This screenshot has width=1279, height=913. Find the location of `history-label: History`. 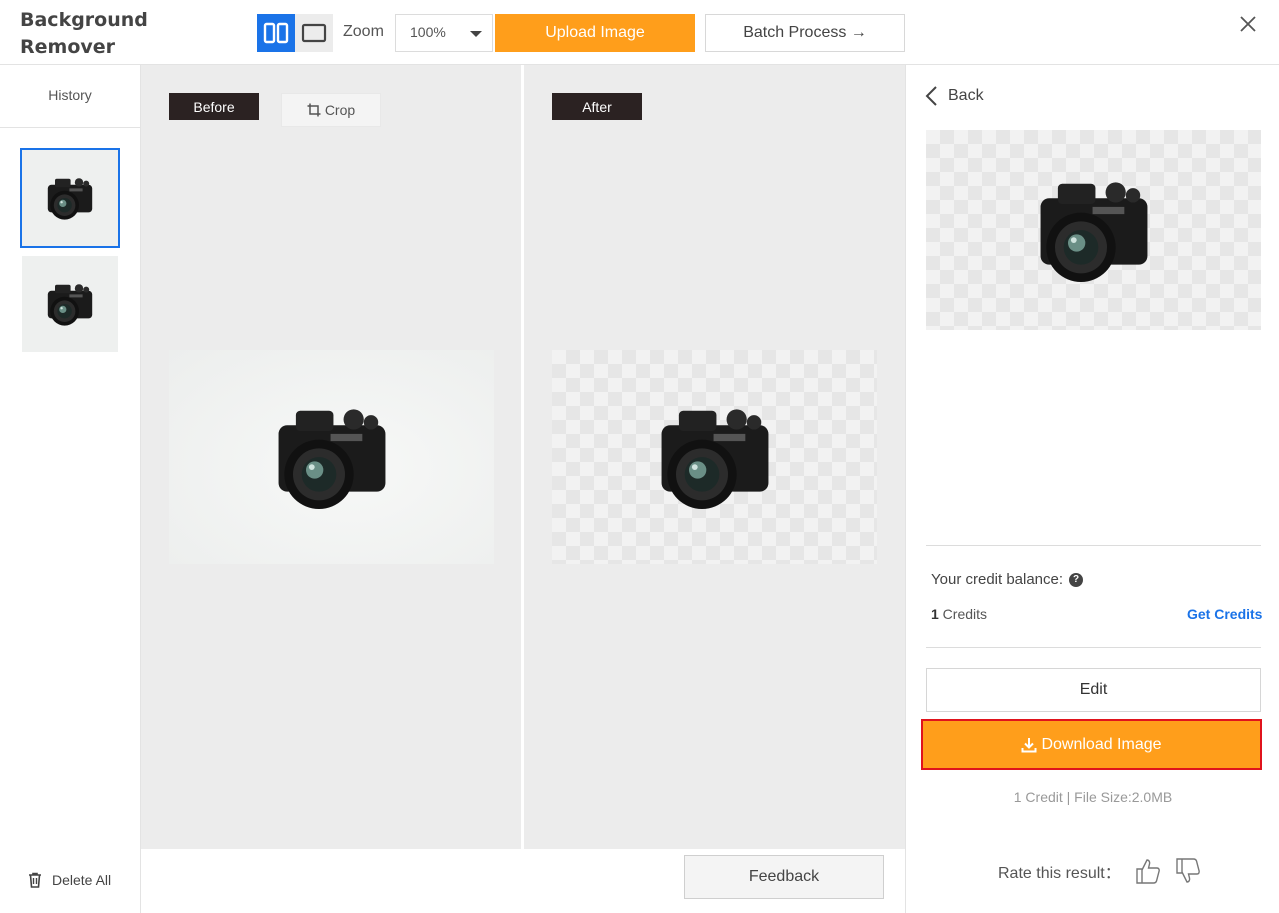

history-label: History is located at coordinates (70, 96).